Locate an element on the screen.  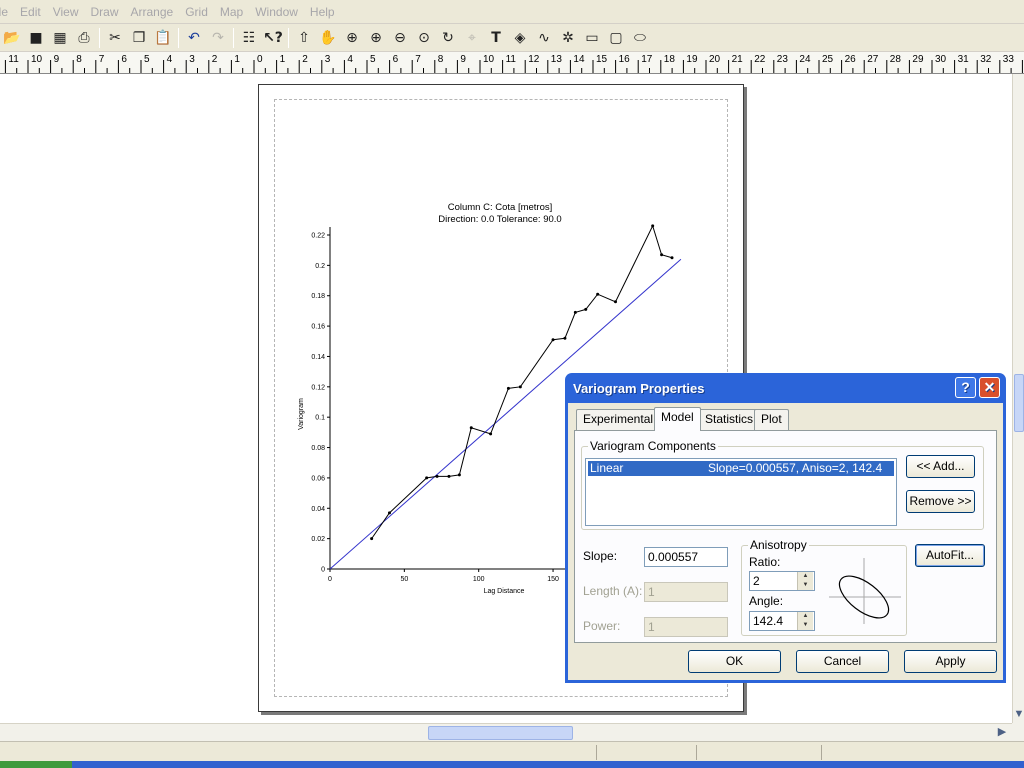
y-tick-label: 0.16 is located at coordinates (318, 327).